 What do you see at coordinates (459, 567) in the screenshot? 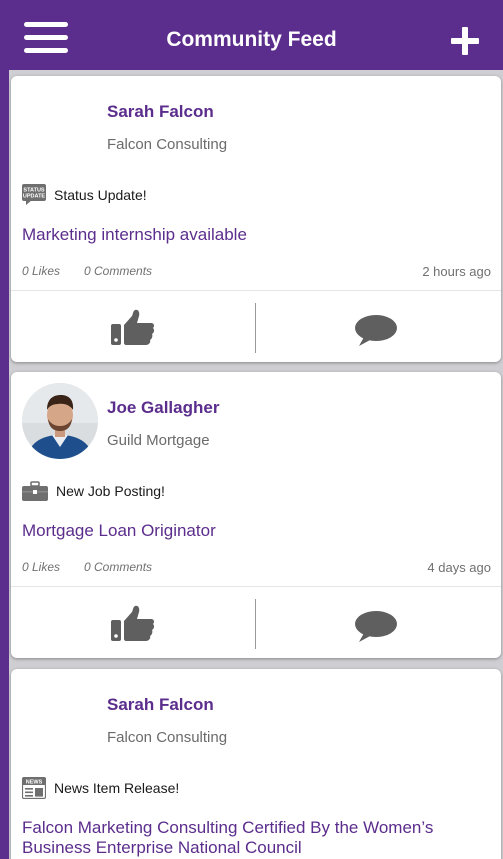
I see `post-timestamp: 4 days ago` at bounding box center [459, 567].